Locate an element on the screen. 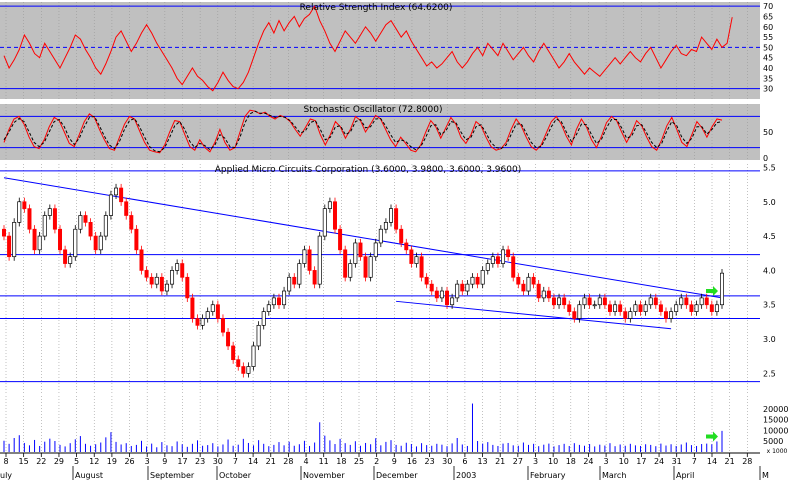 Image resolution: width=800 pixels, height=494 pixels. x-day-label: 21 is located at coordinates (730, 461).